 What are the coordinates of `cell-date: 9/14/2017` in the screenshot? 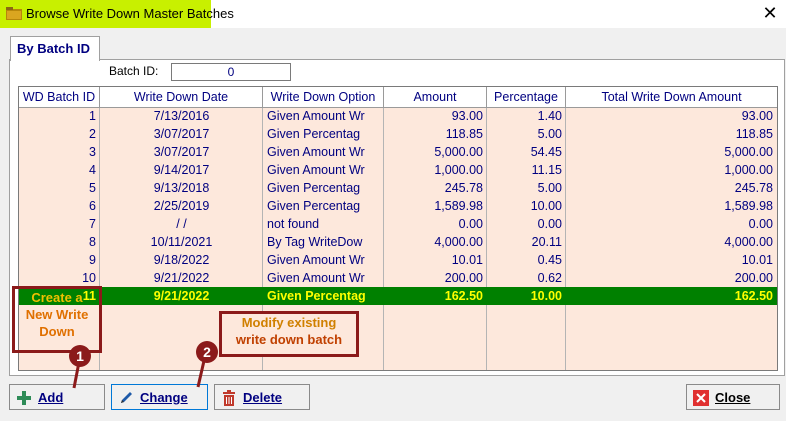 It's located at (181, 170).